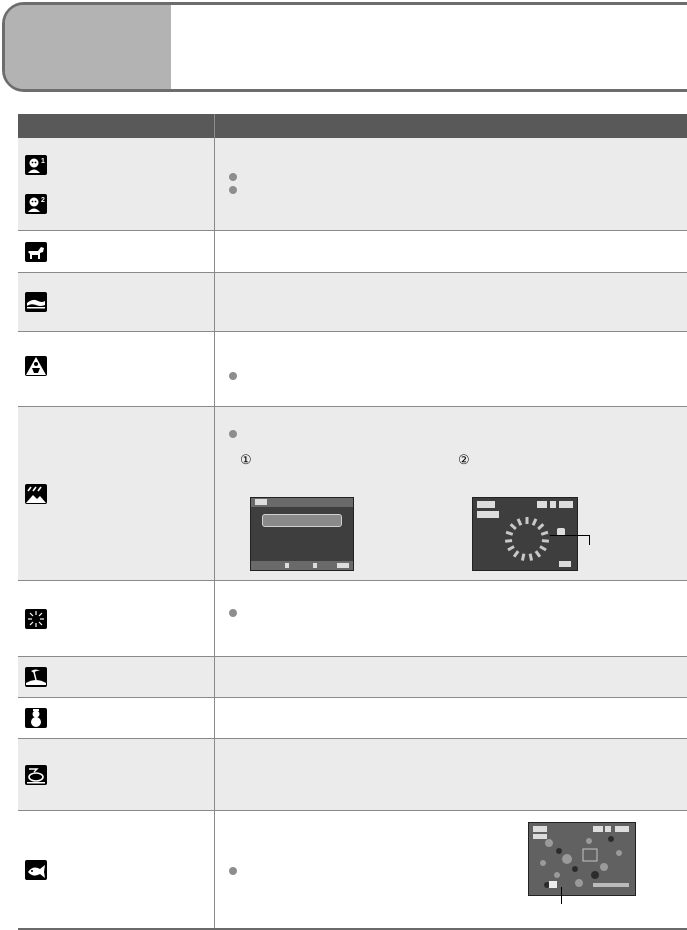 This screenshot has height=930, width=687. Describe the element at coordinates (542, 504) in the screenshot. I see `size-indicator` at that location.